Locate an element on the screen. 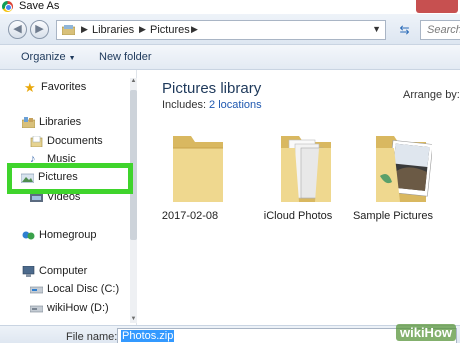 This screenshot has width=460, height=343. locations-link: 2 locations is located at coordinates (235, 105).